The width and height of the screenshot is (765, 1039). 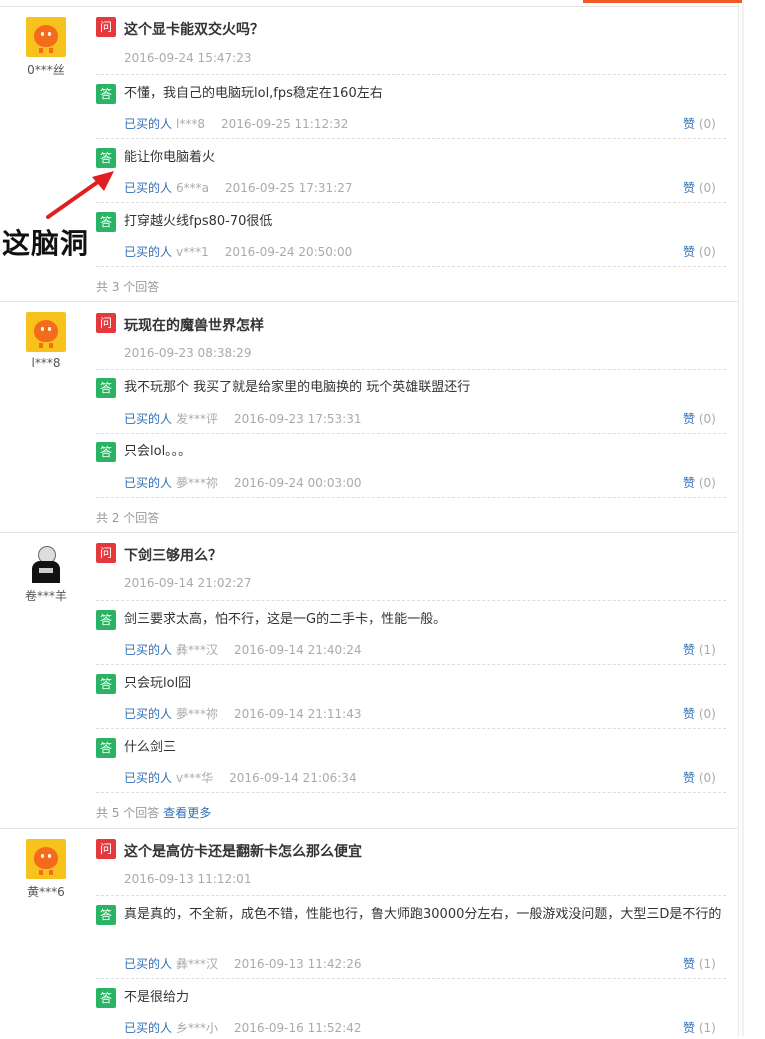 What do you see at coordinates (128, 813) in the screenshot?
I see `answer-count-text: 共 5 个回答` at bounding box center [128, 813].